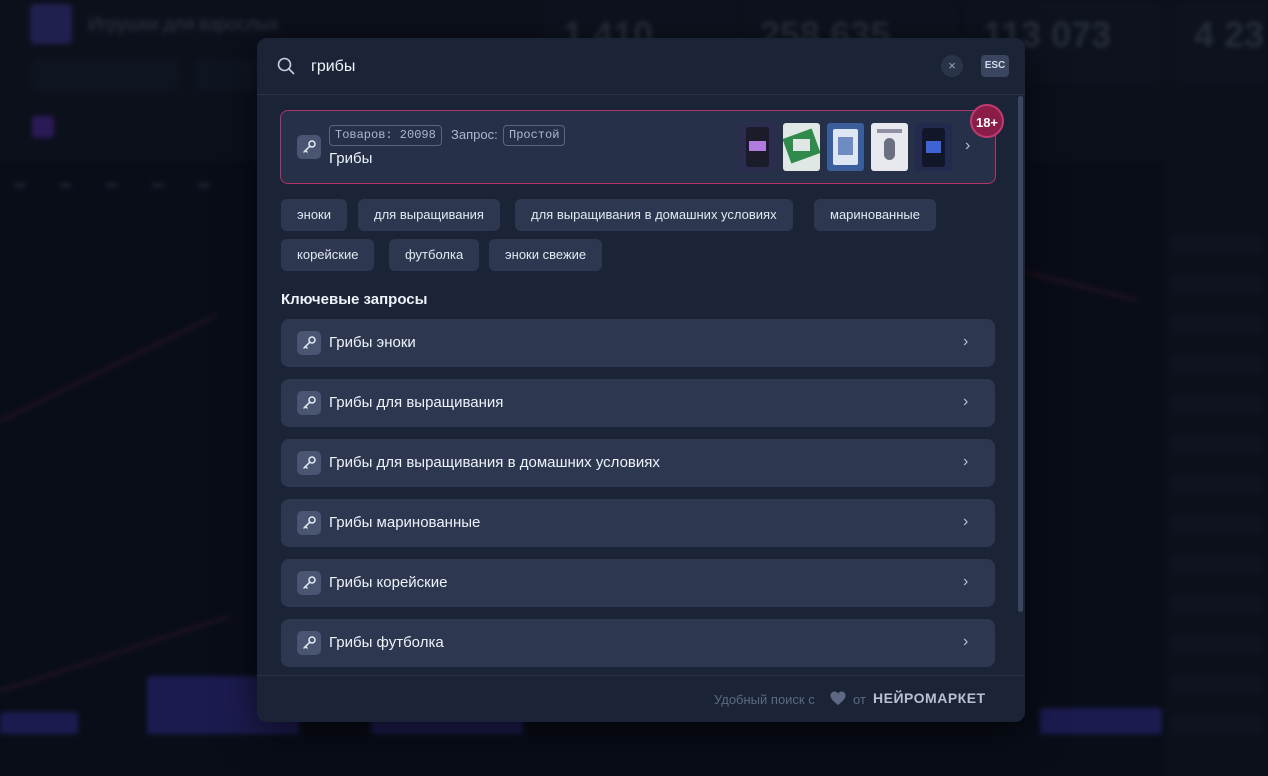  Describe the element at coordinates (429, 215) in the screenshot. I see `suggestion-chip: для выращивания` at that location.